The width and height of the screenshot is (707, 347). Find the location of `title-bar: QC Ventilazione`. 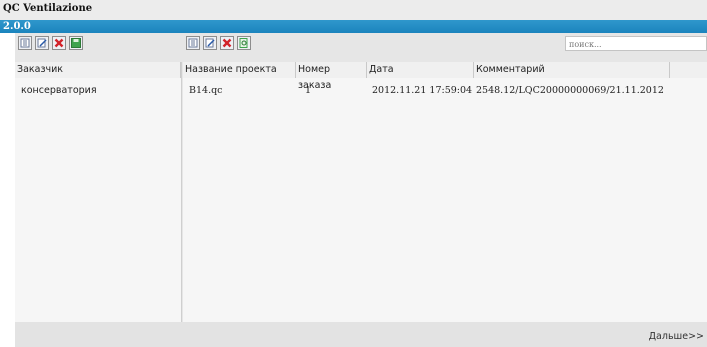

title-bar: QC Ventilazione is located at coordinates (353, 10).